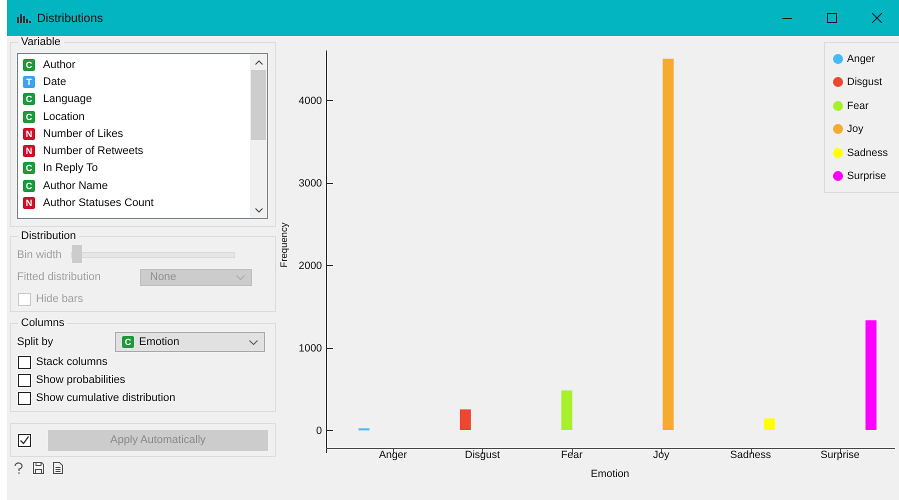 This screenshot has height=500, width=899. I want to click on legend-label: Anger, so click(861, 58).